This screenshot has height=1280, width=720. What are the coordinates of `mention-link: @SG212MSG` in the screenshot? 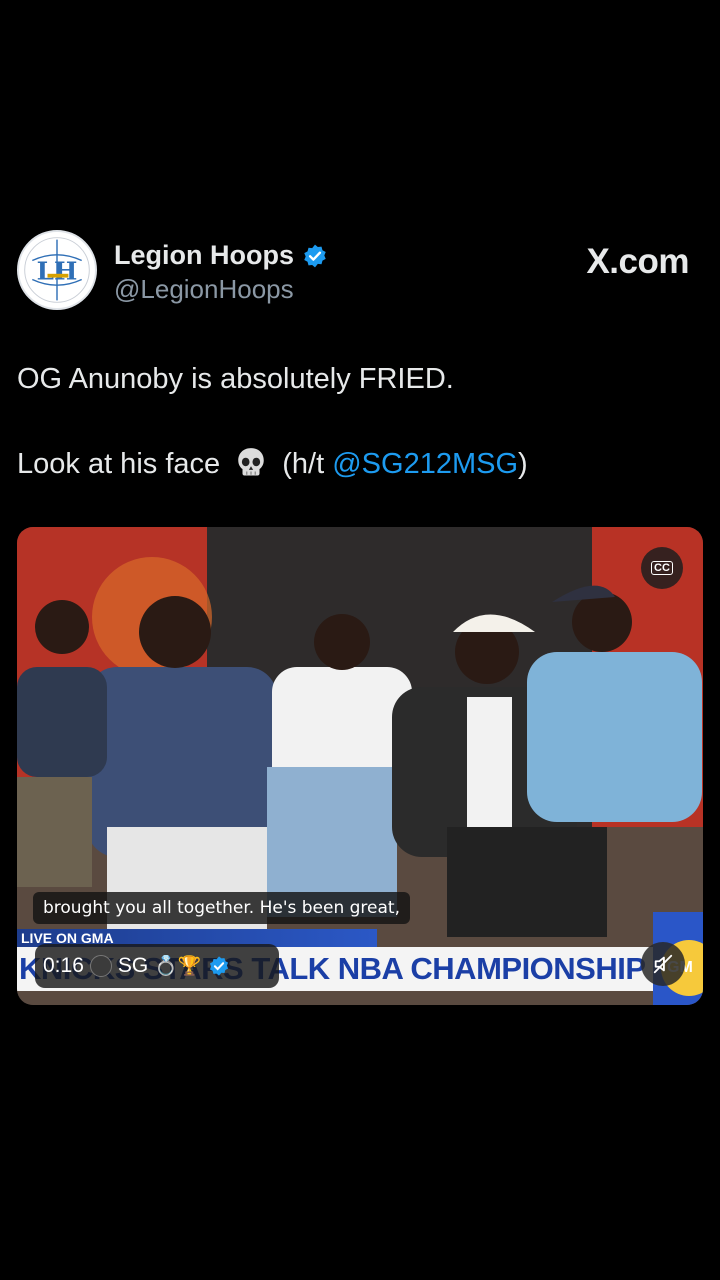 It's located at (425, 464).